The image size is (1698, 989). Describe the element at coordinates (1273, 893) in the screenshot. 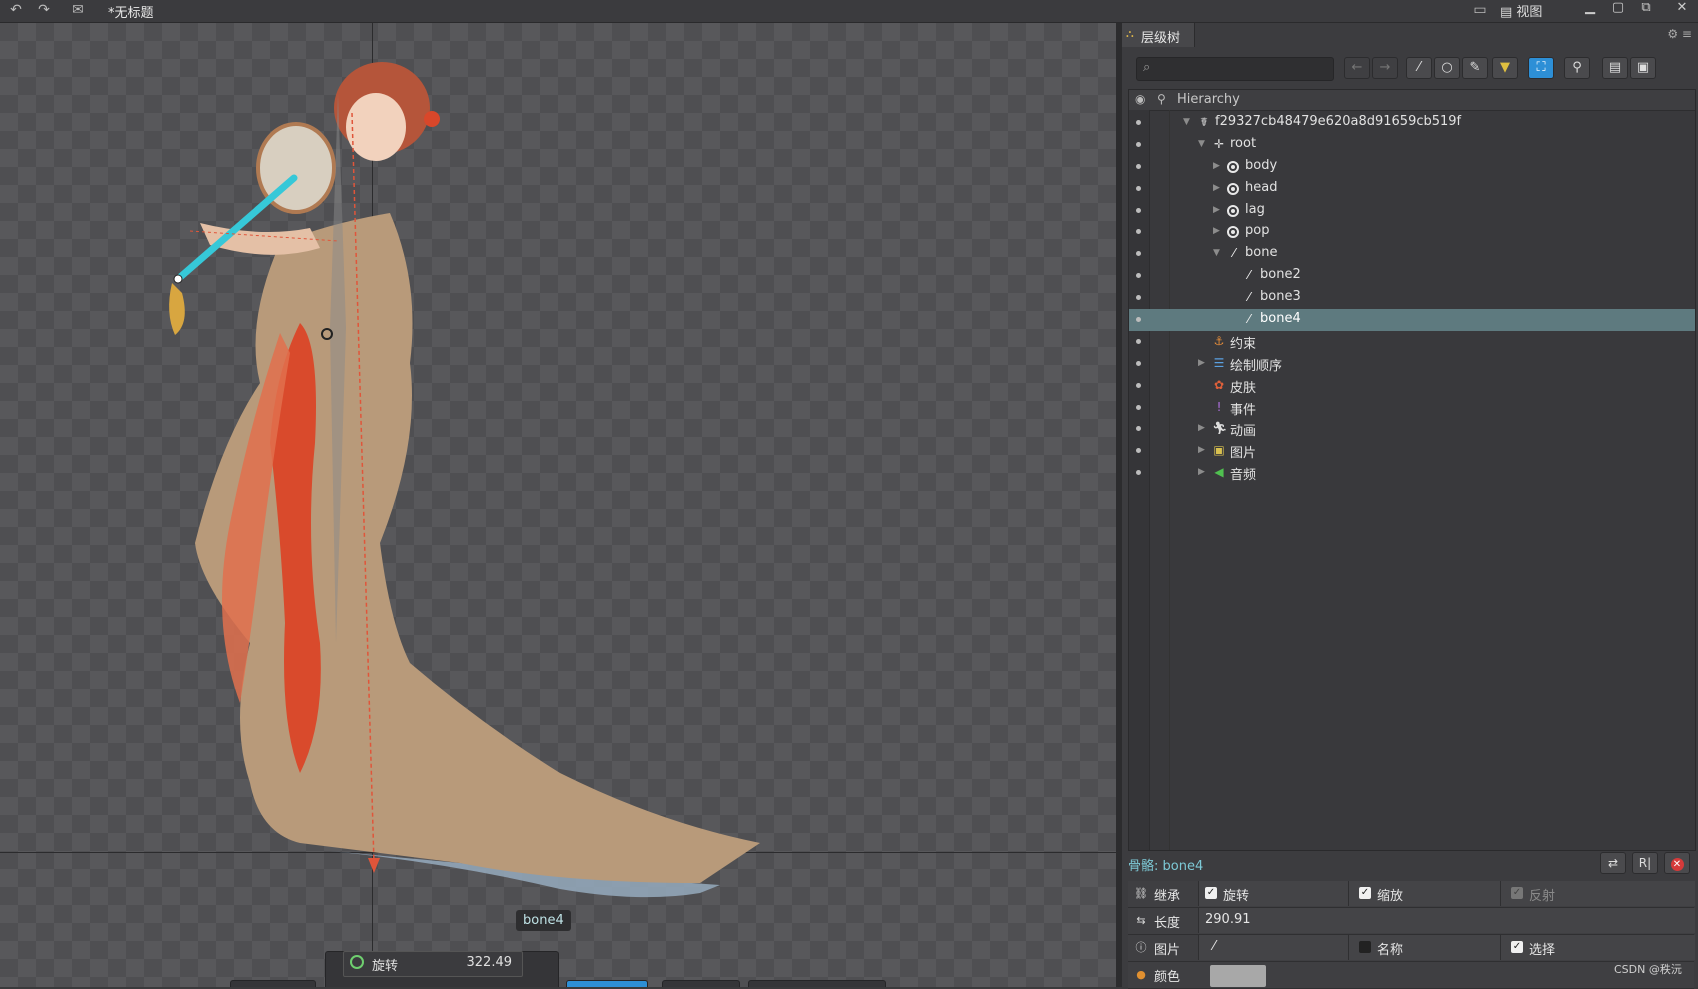

I see `inherit-rotate-cell: ✓ 旋转` at that location.